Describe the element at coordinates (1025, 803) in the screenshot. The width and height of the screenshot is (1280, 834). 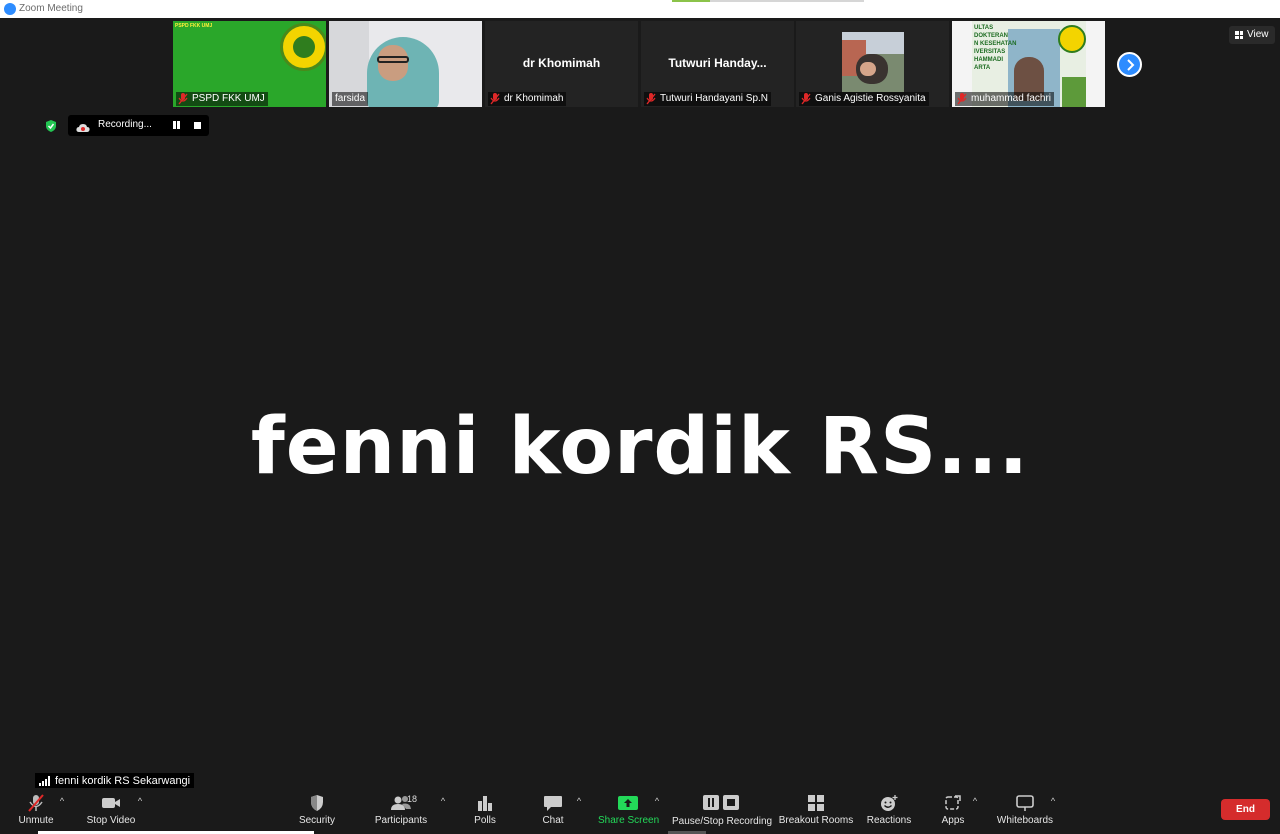
I see `whiteboard-icon` at that location.